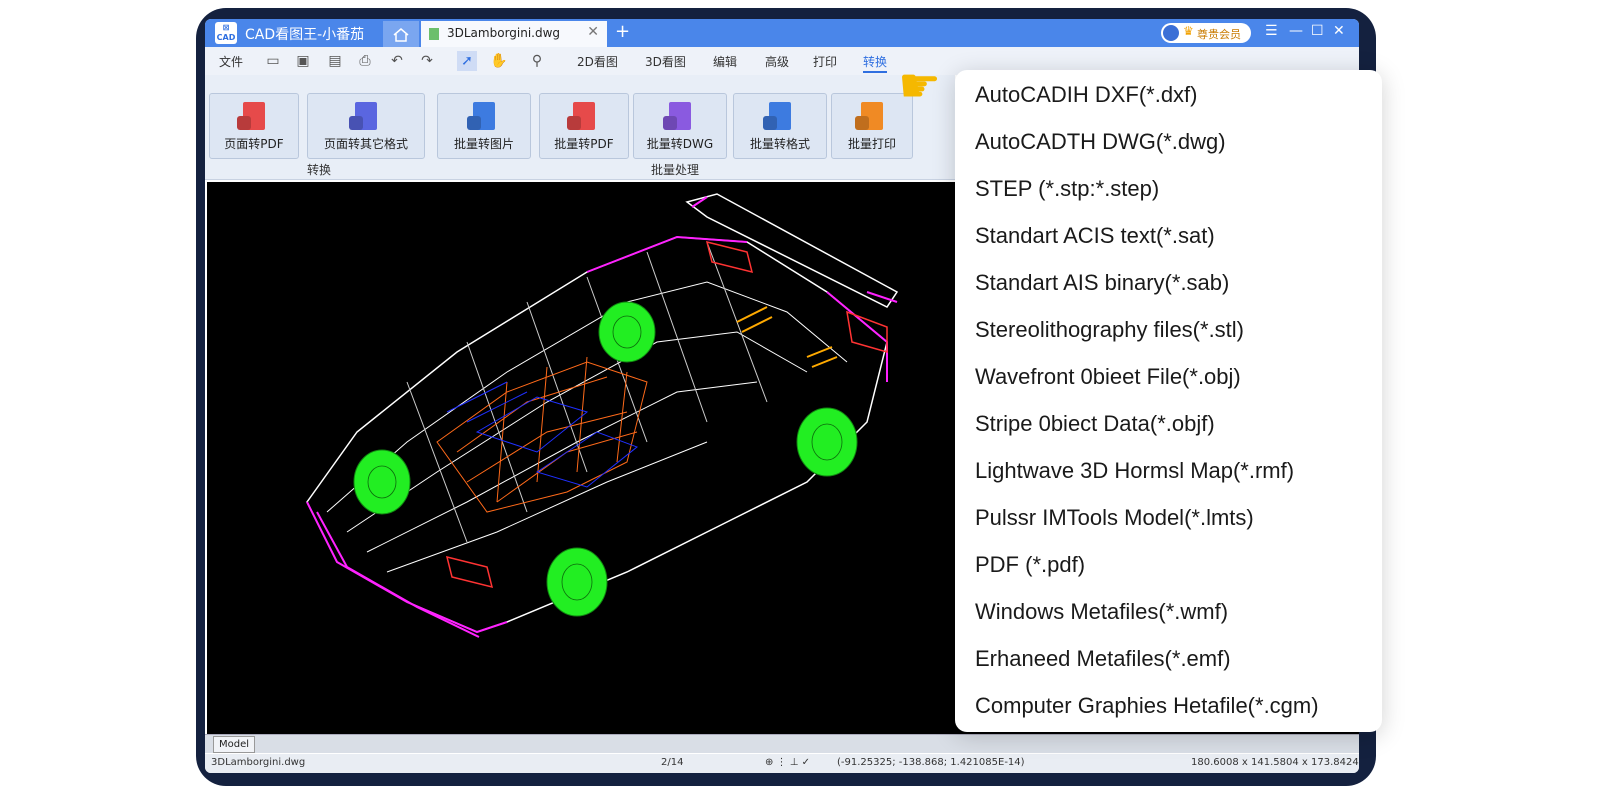 The width and height of the screenshot is (1600, 800). What do you see at coordinates (1095, 236) in the screenshot?
I see `format-option-sat: Standart ACIS text(*.sat)` at bounding box center [1095, 236].